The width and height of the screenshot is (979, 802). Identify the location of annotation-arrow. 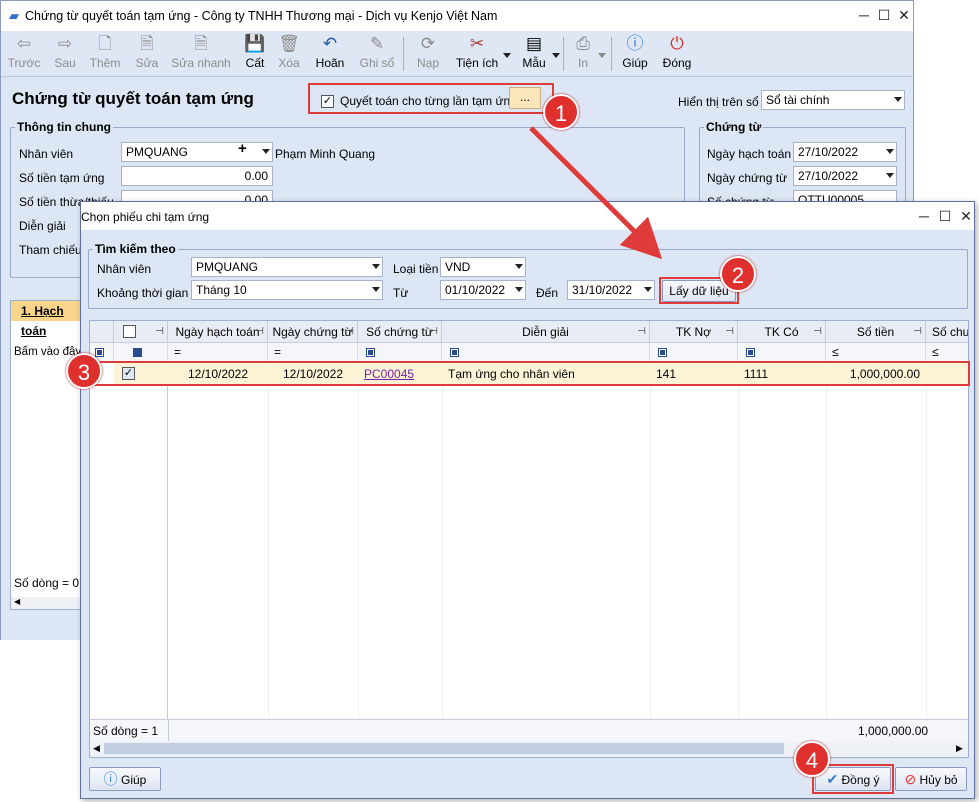
(596, 193).